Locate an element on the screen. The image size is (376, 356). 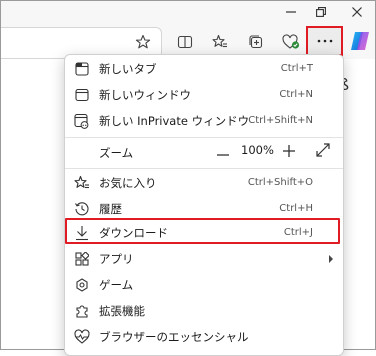
minimize-icon is located at coordinates (291, 12).